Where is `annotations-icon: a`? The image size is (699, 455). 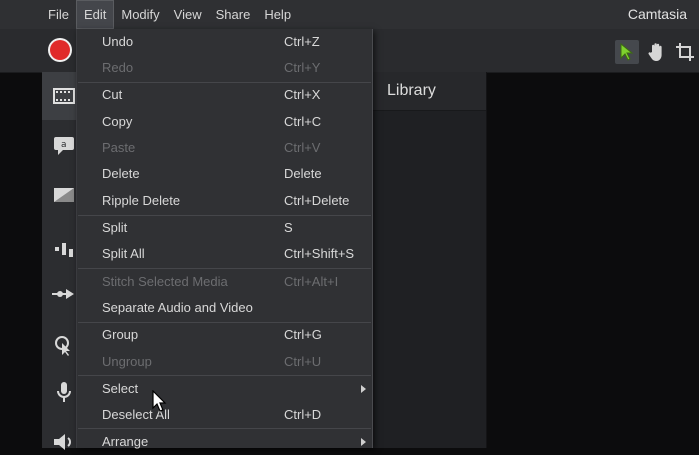
annotations-icon: a is located at coordinates (64, 146).